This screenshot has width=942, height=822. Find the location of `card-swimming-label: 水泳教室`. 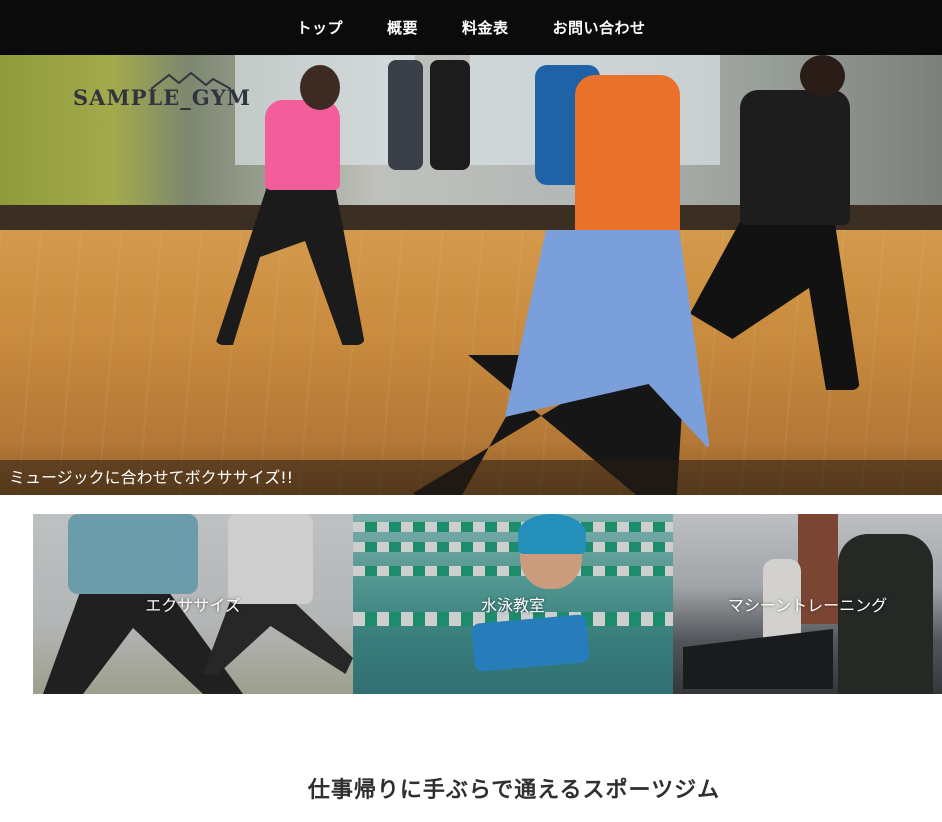

card-swimming-label: 水泳教室 is located at coordinates (512, 605).